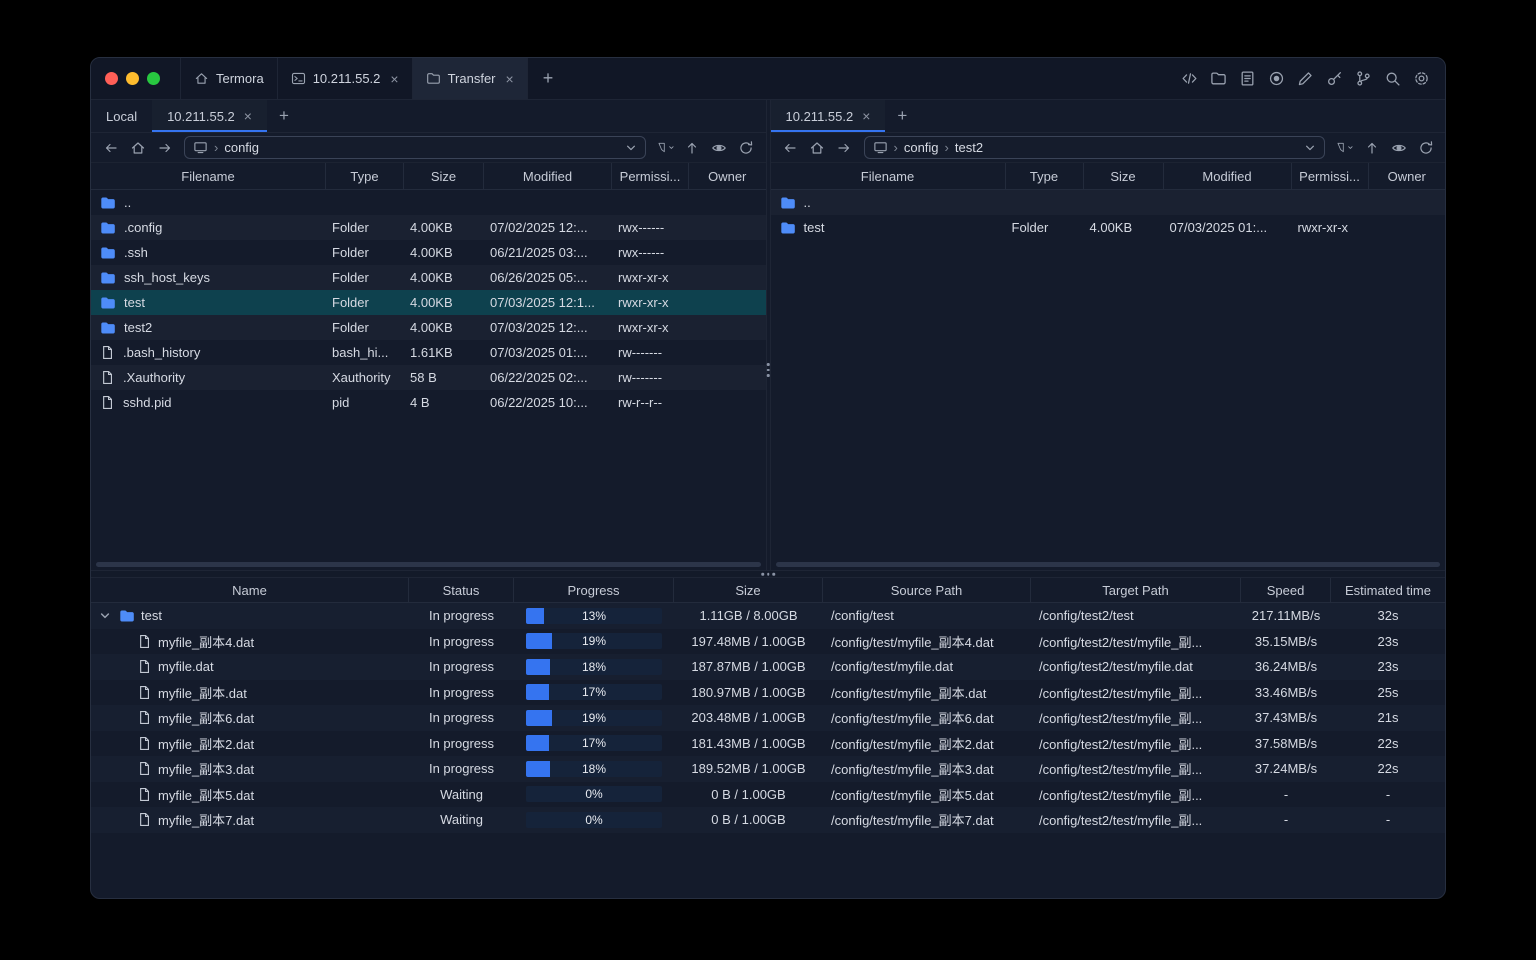 This screenshot has width=1536, height=960. I want to click on minimize-window-button, so click(132, 78).